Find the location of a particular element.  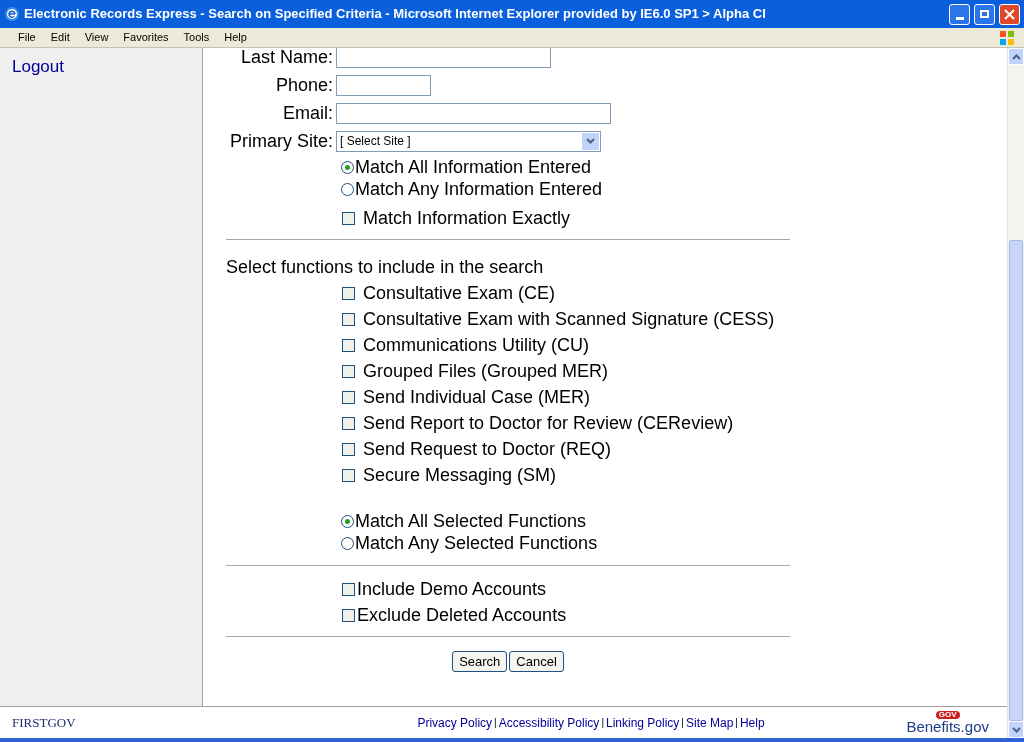

scroll-thumb is located at coordinates (1016, 480).